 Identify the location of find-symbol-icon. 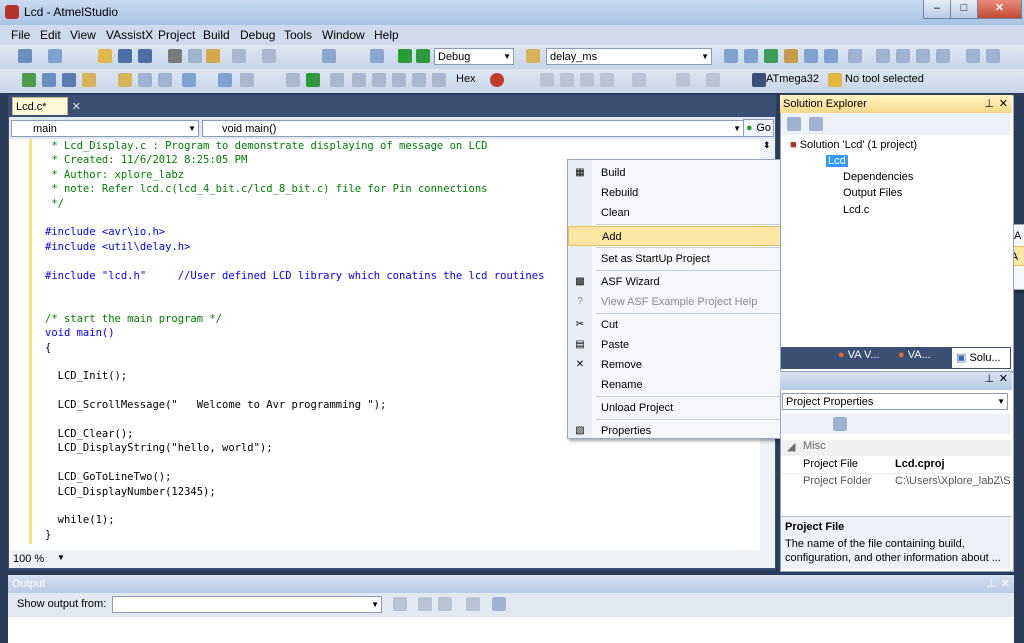
(69, 80).